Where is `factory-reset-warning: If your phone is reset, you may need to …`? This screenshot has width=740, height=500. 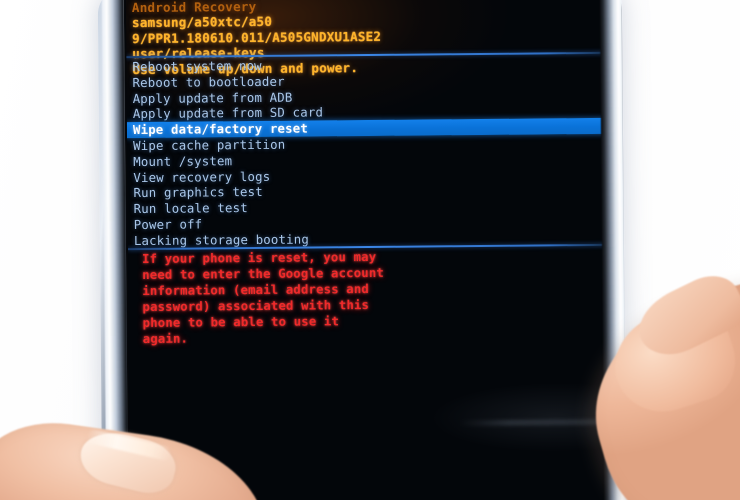
factory-reset-warning: If your phone is reset, you may need to … is located at coordinates (367, 298).